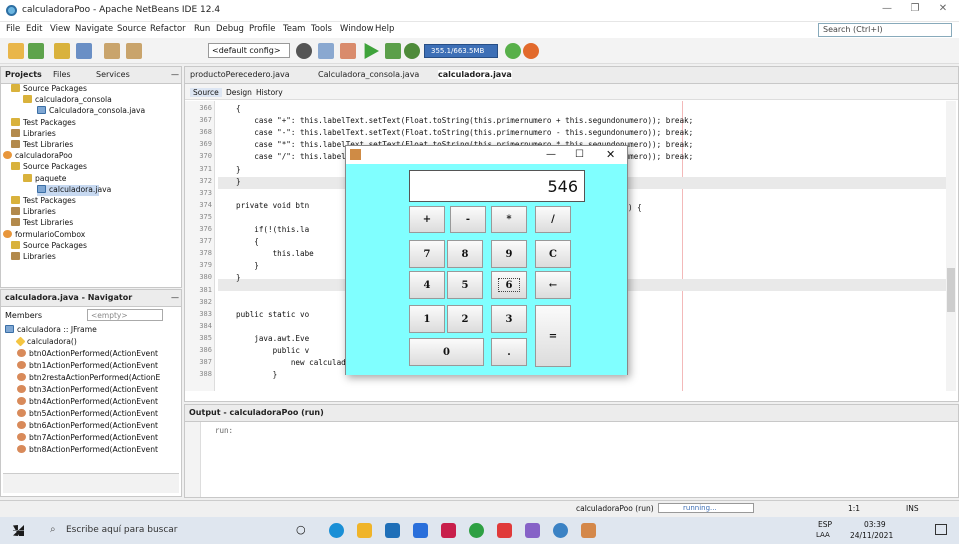 The image size is (959, 544). Describe the element at coordinates (87, 366) in the screenshot. I see `navigator-item: btn1ActionPerformed(ActionEvent` at that location.